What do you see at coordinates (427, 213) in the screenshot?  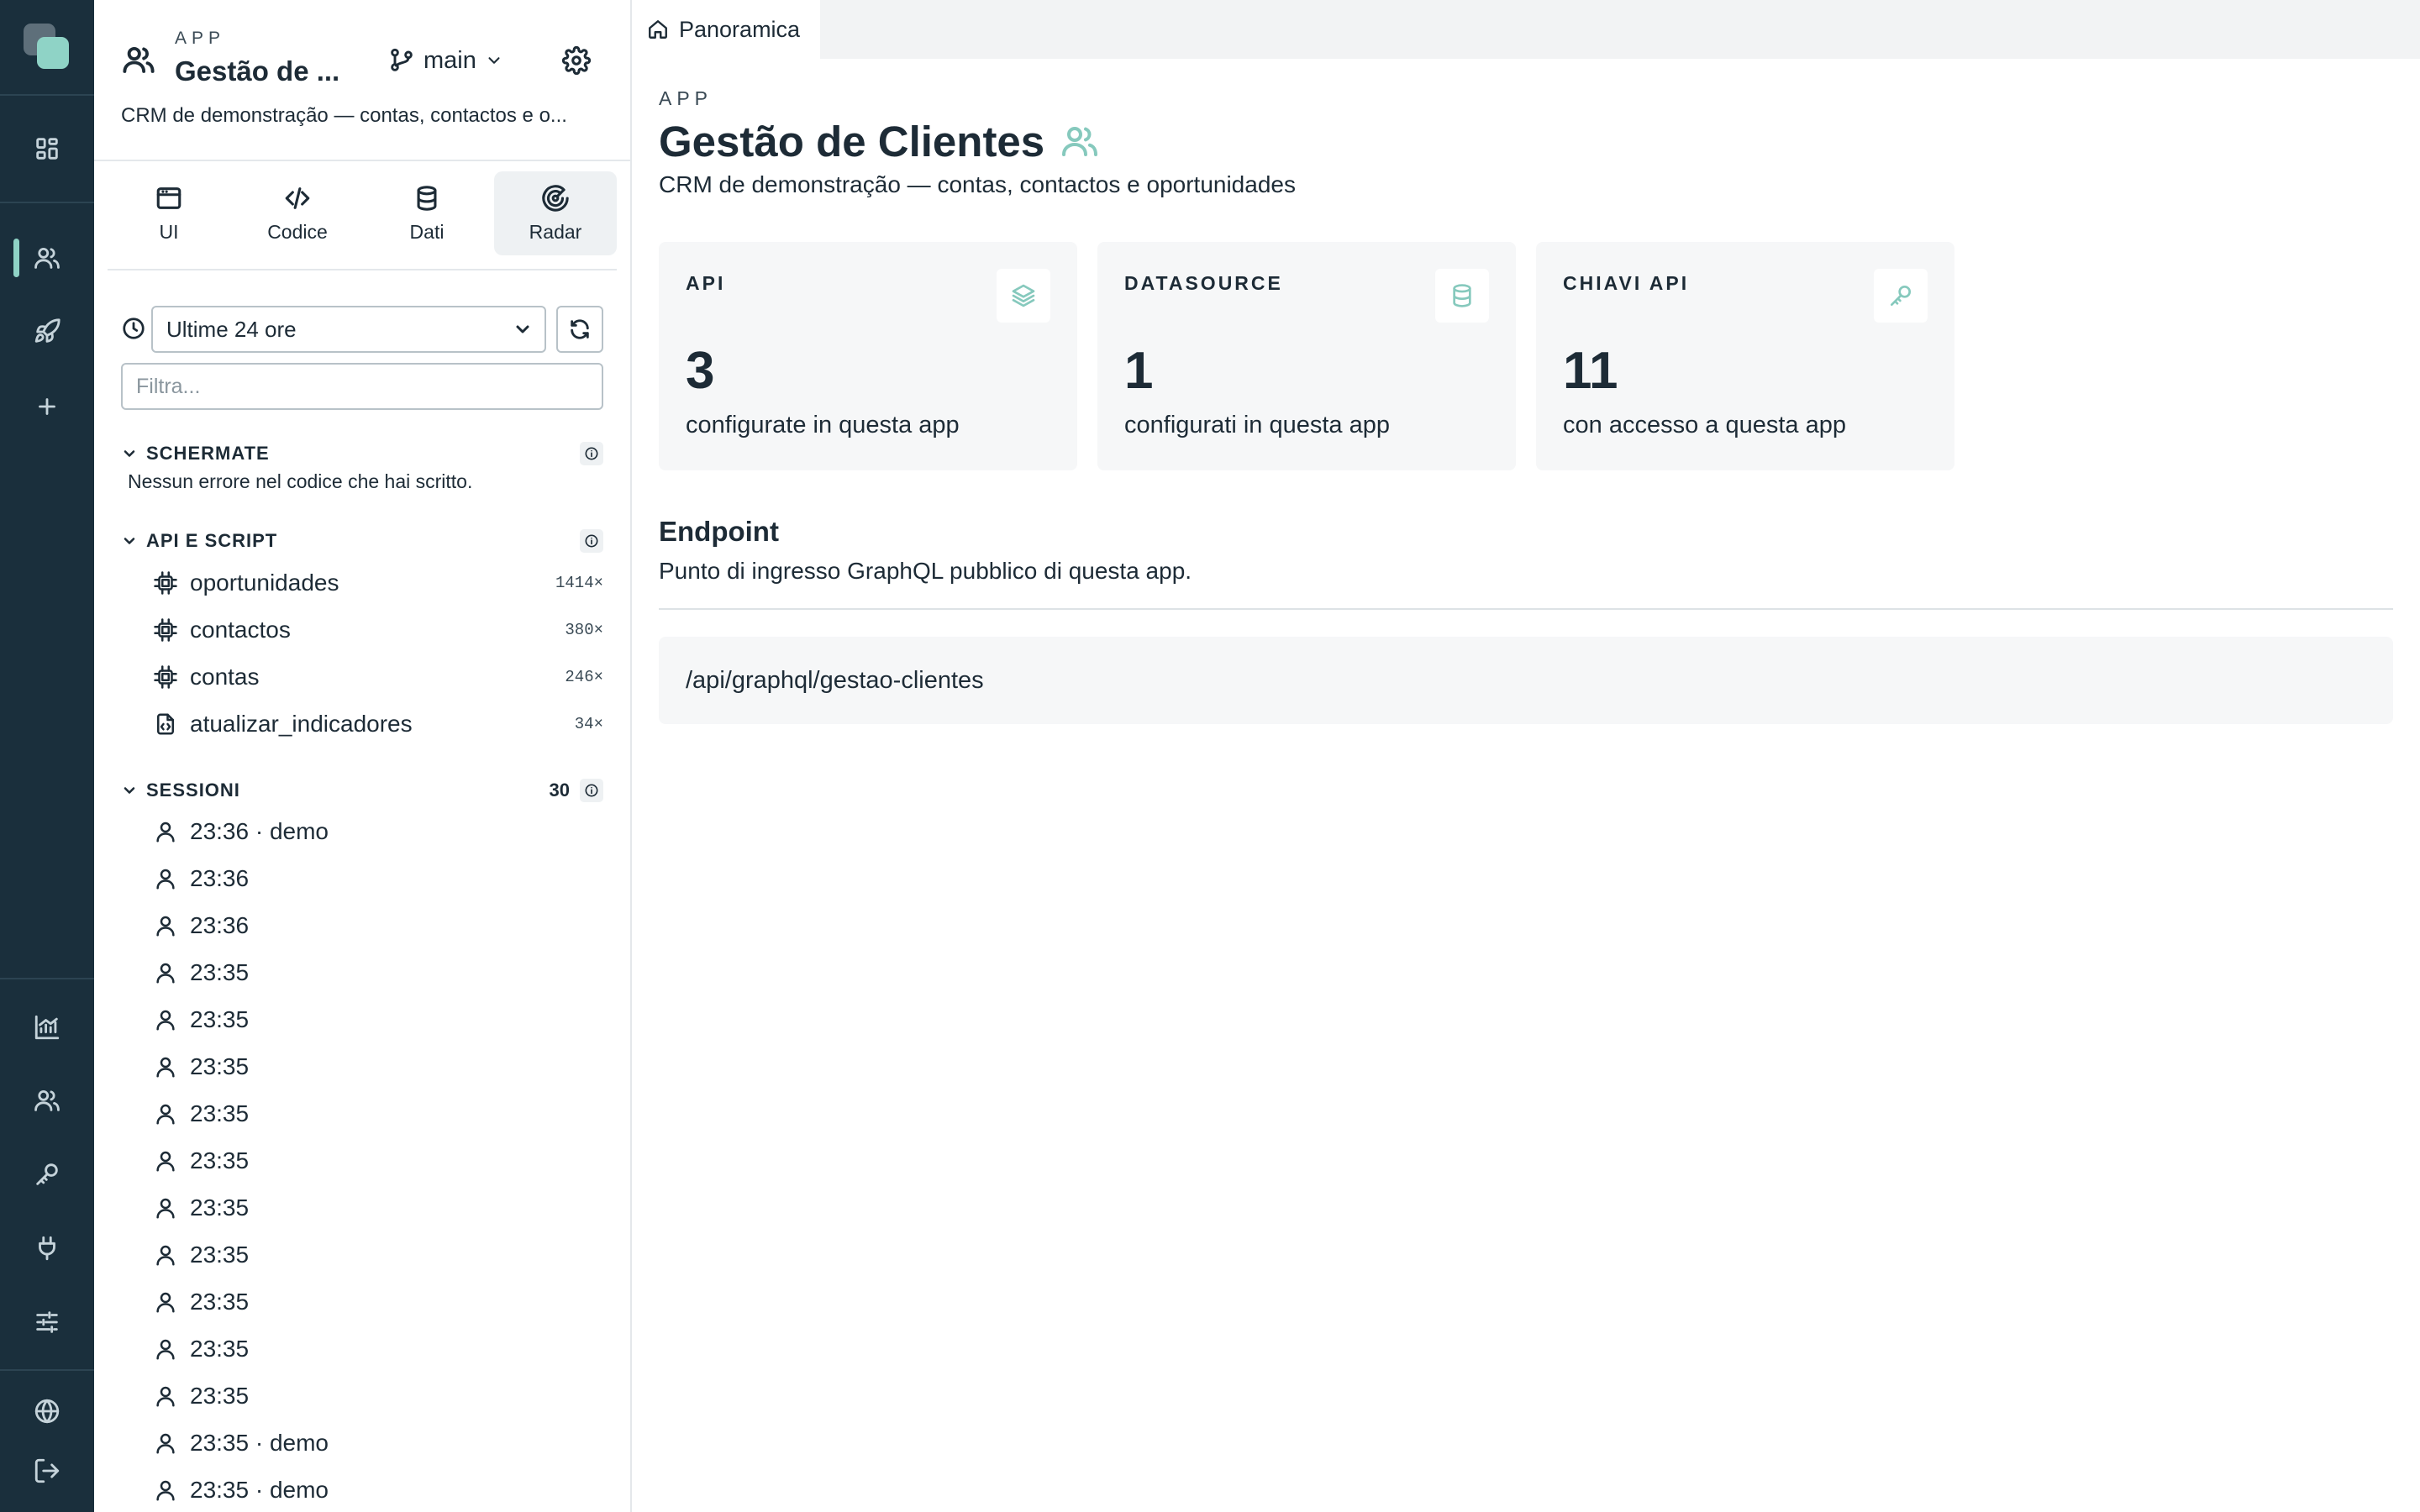 I see `tab-dati: Dati` at bounding box center [427, 213].